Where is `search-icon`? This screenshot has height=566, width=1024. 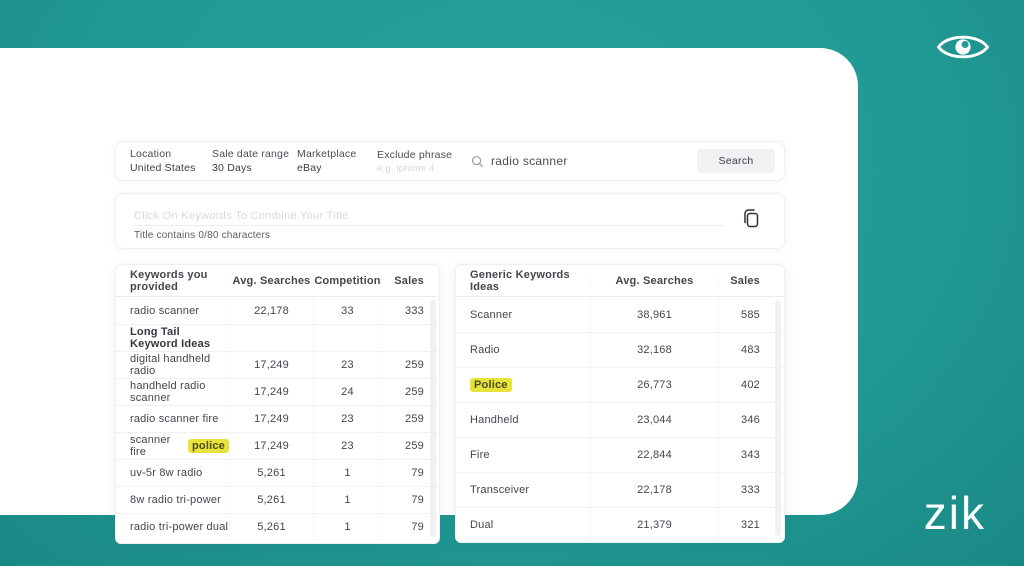 search-icon is located at coordinates (477, 161).